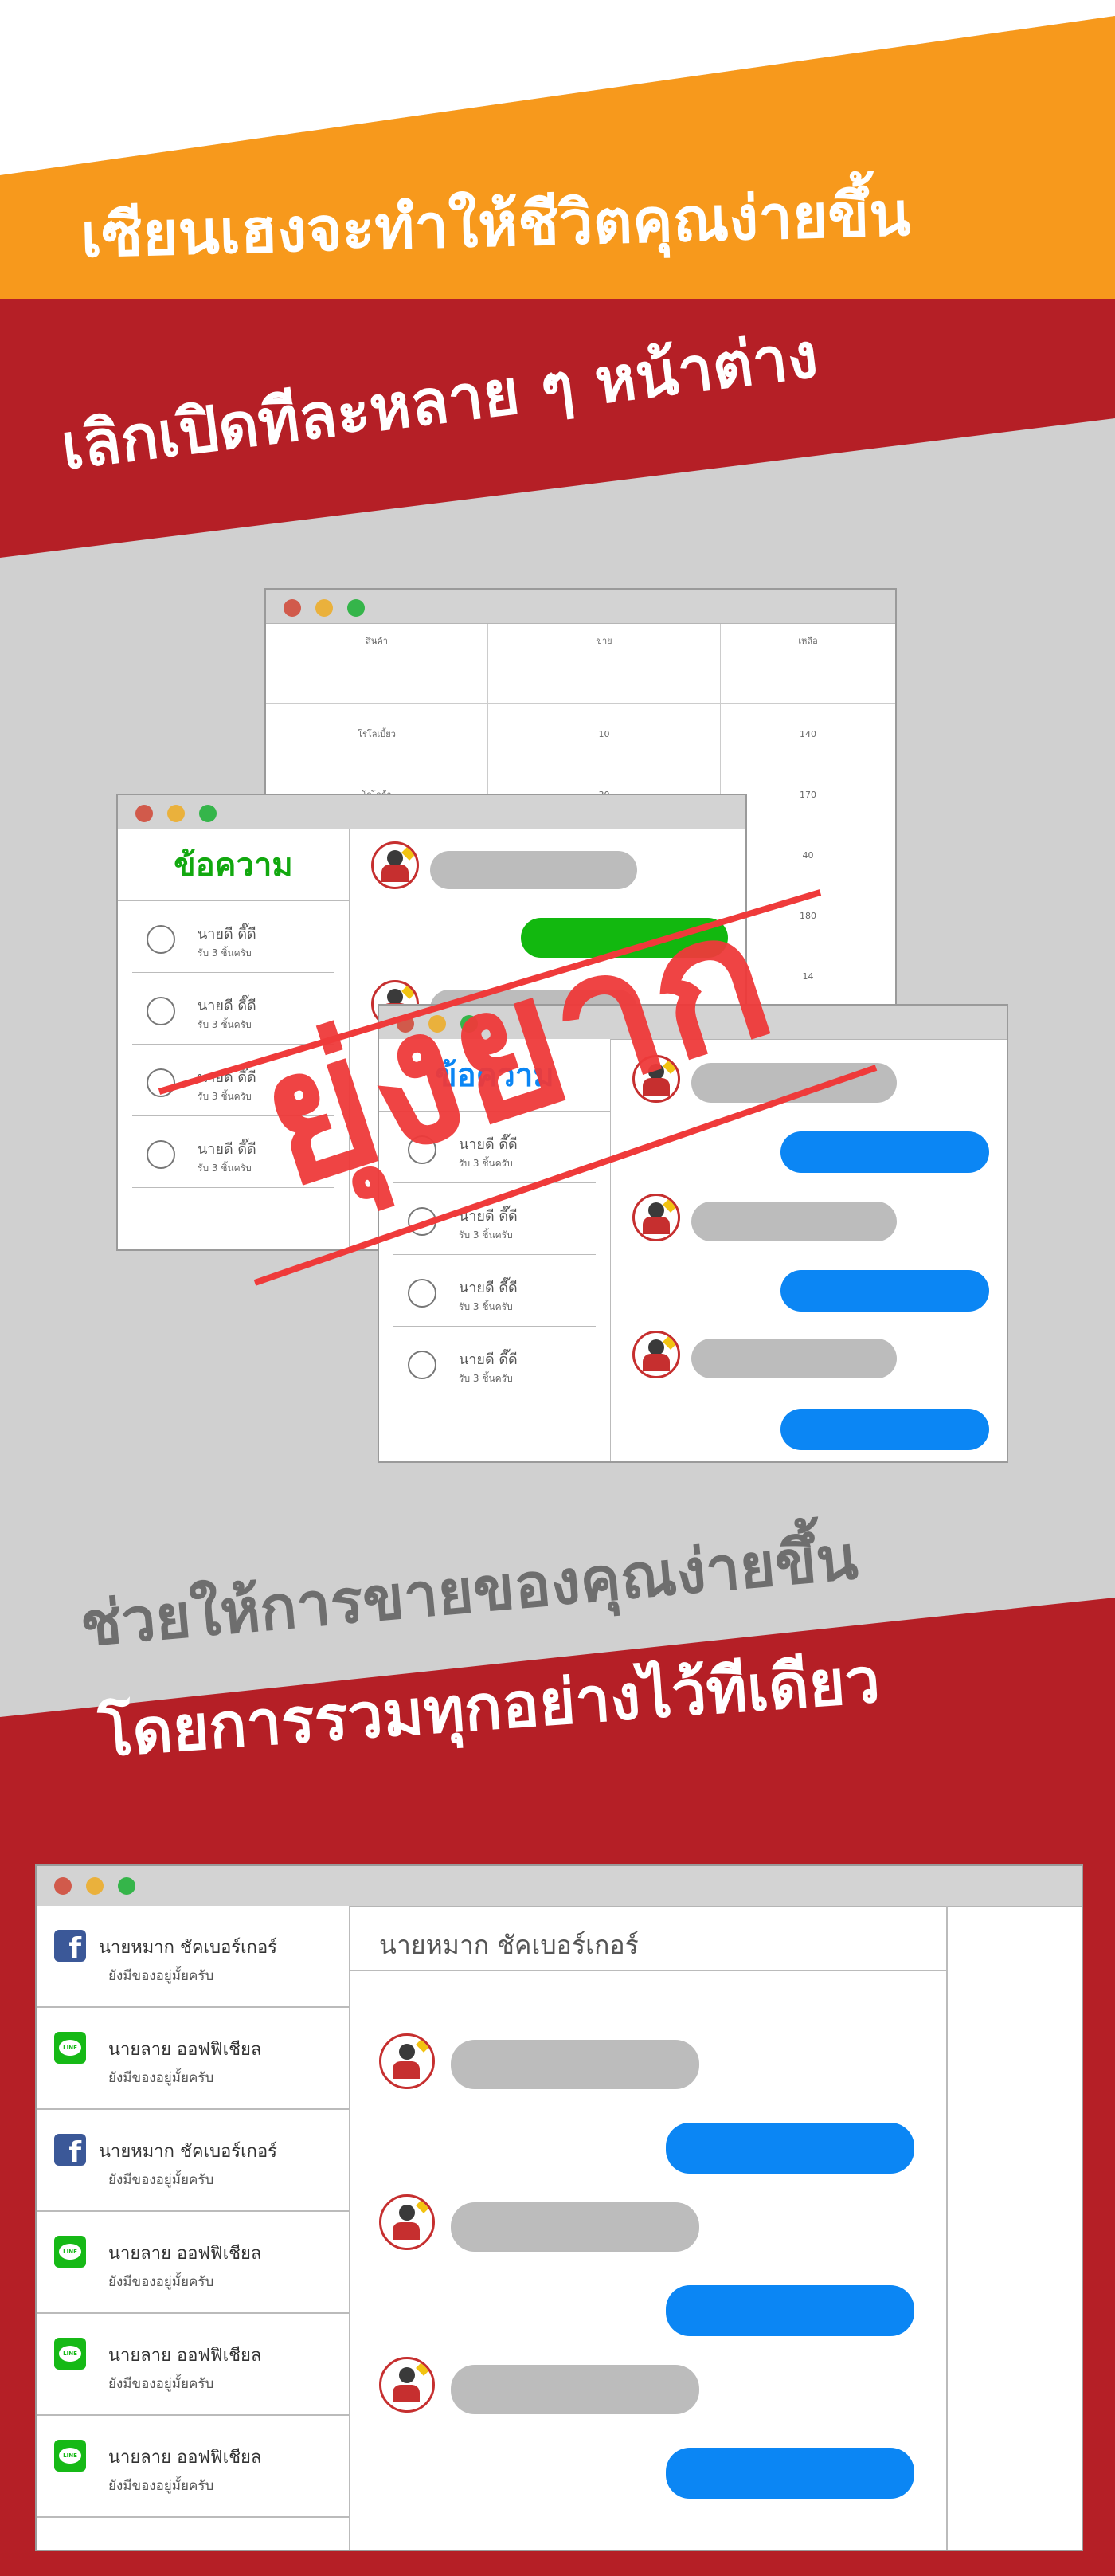 Image resolution: width=1115 pixels, height=2576 pixels. What do you see at coordinates (509, 1945) in the screenshot?
I see `chat-header-name: นายหมาก ชัคเบอร์เกอร์` at bounding box center [509, 1945].